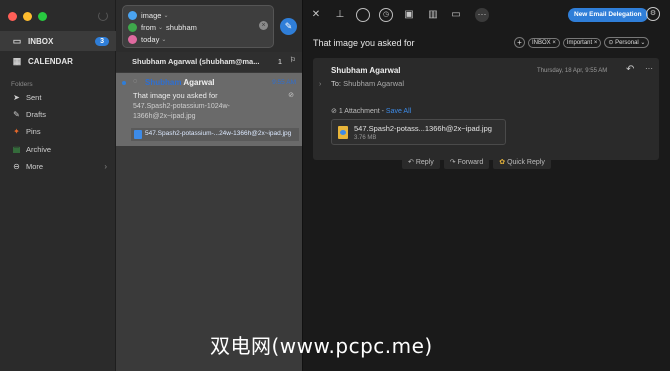 This screenshot has height=371, width=670. Describe the element at coordinates (316, 15) in the screenshot. I see `close-icon: ✕` at that location.